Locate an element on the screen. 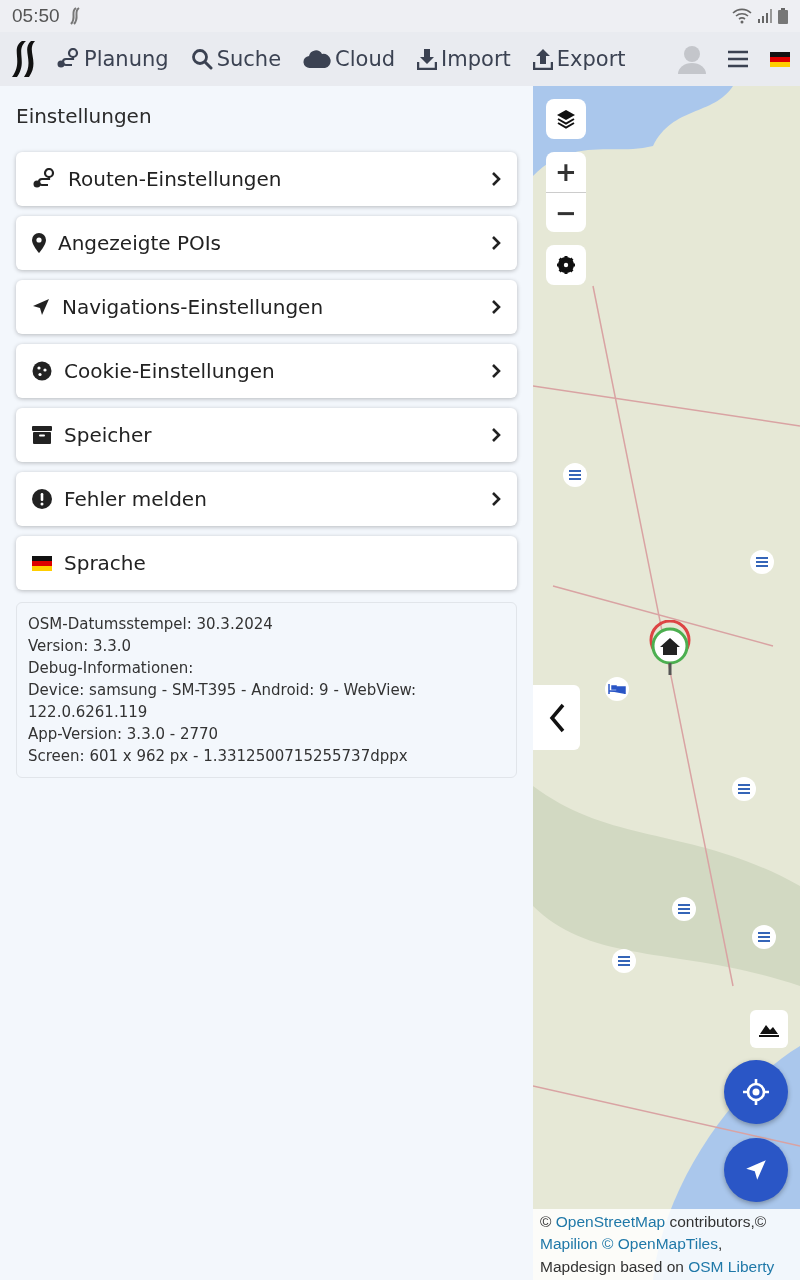  home-marker-icon is located at coordinates (670, 648).